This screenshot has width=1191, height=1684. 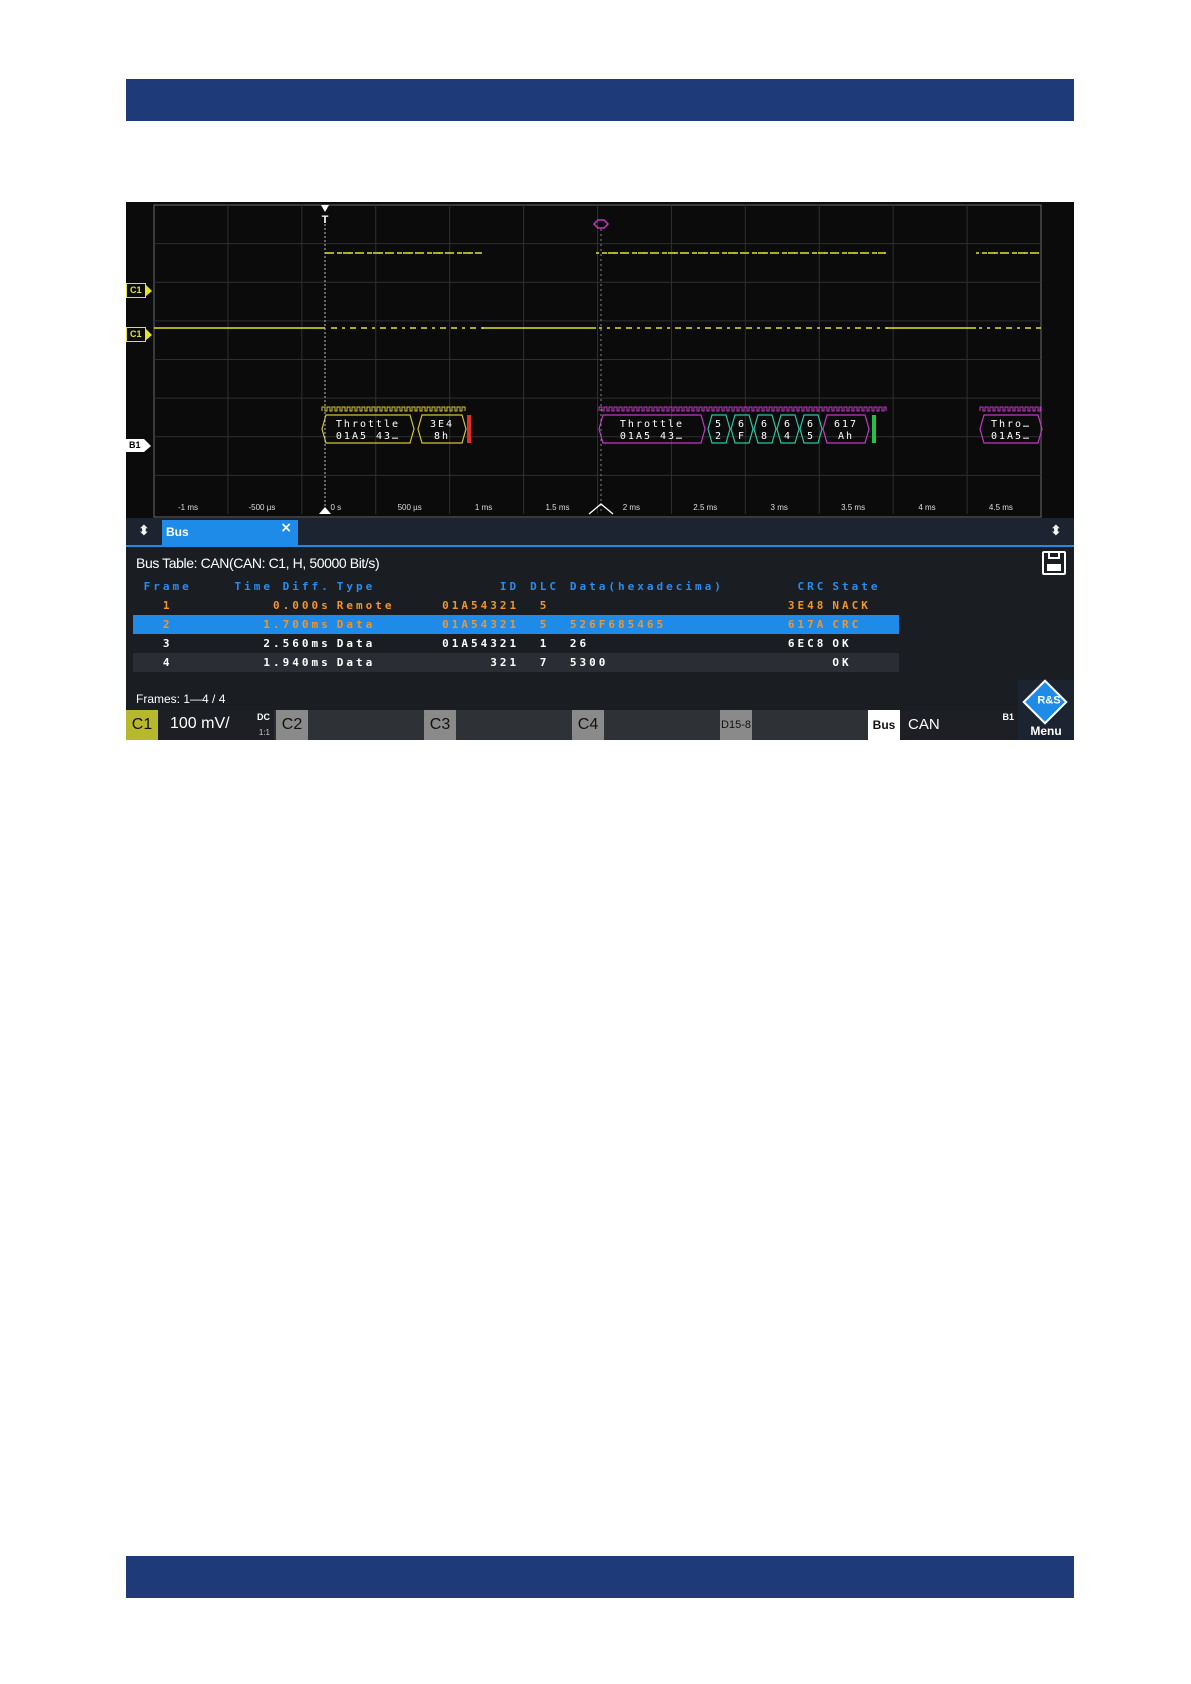 I want to click on rs-logo-text: R&S, so click(x=1049, y=700).